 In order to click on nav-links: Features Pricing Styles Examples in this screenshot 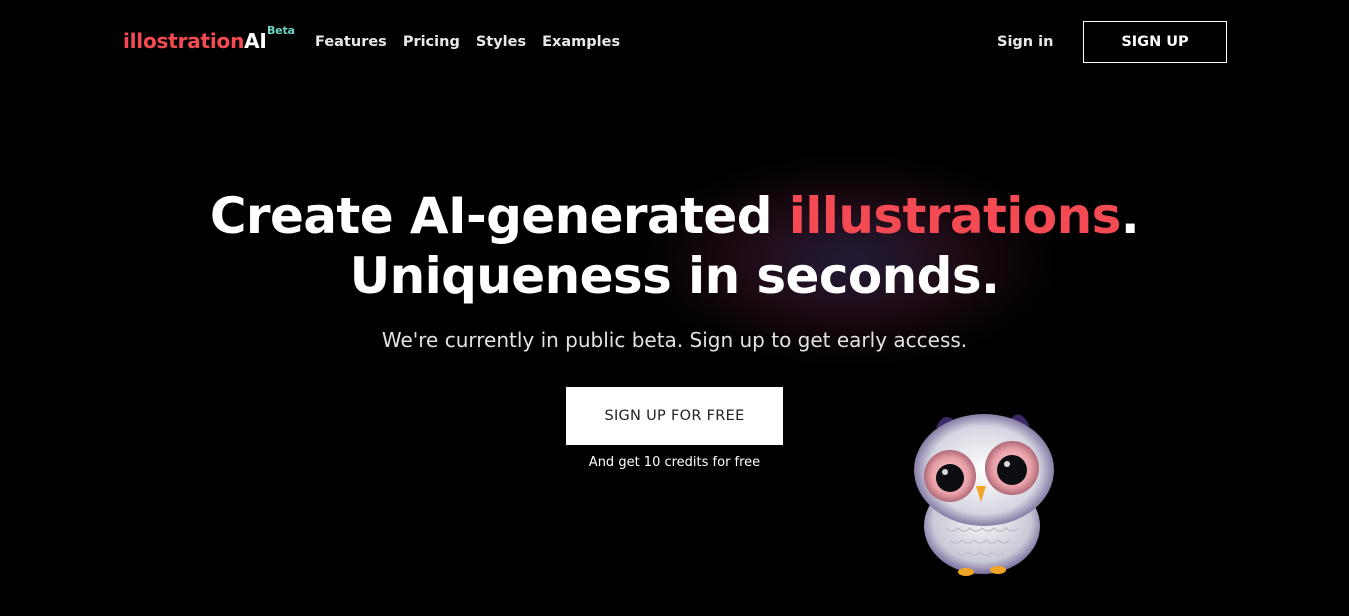, I will do `click(475, 42)`.